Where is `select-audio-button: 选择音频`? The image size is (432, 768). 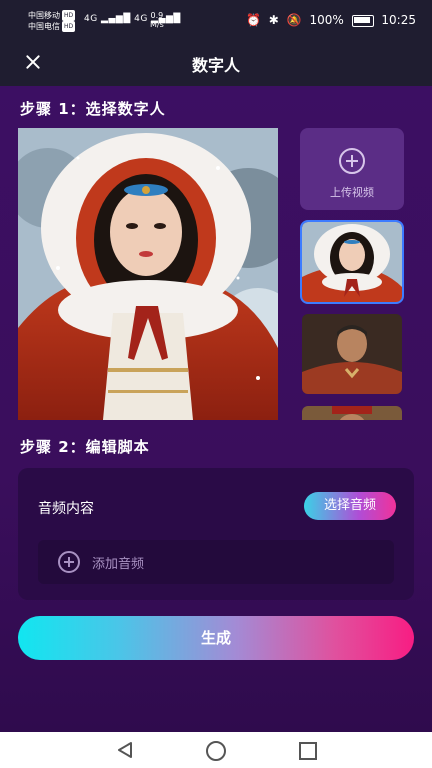
select-audio-button: 选择音频 is located at coordinates (350, 506).